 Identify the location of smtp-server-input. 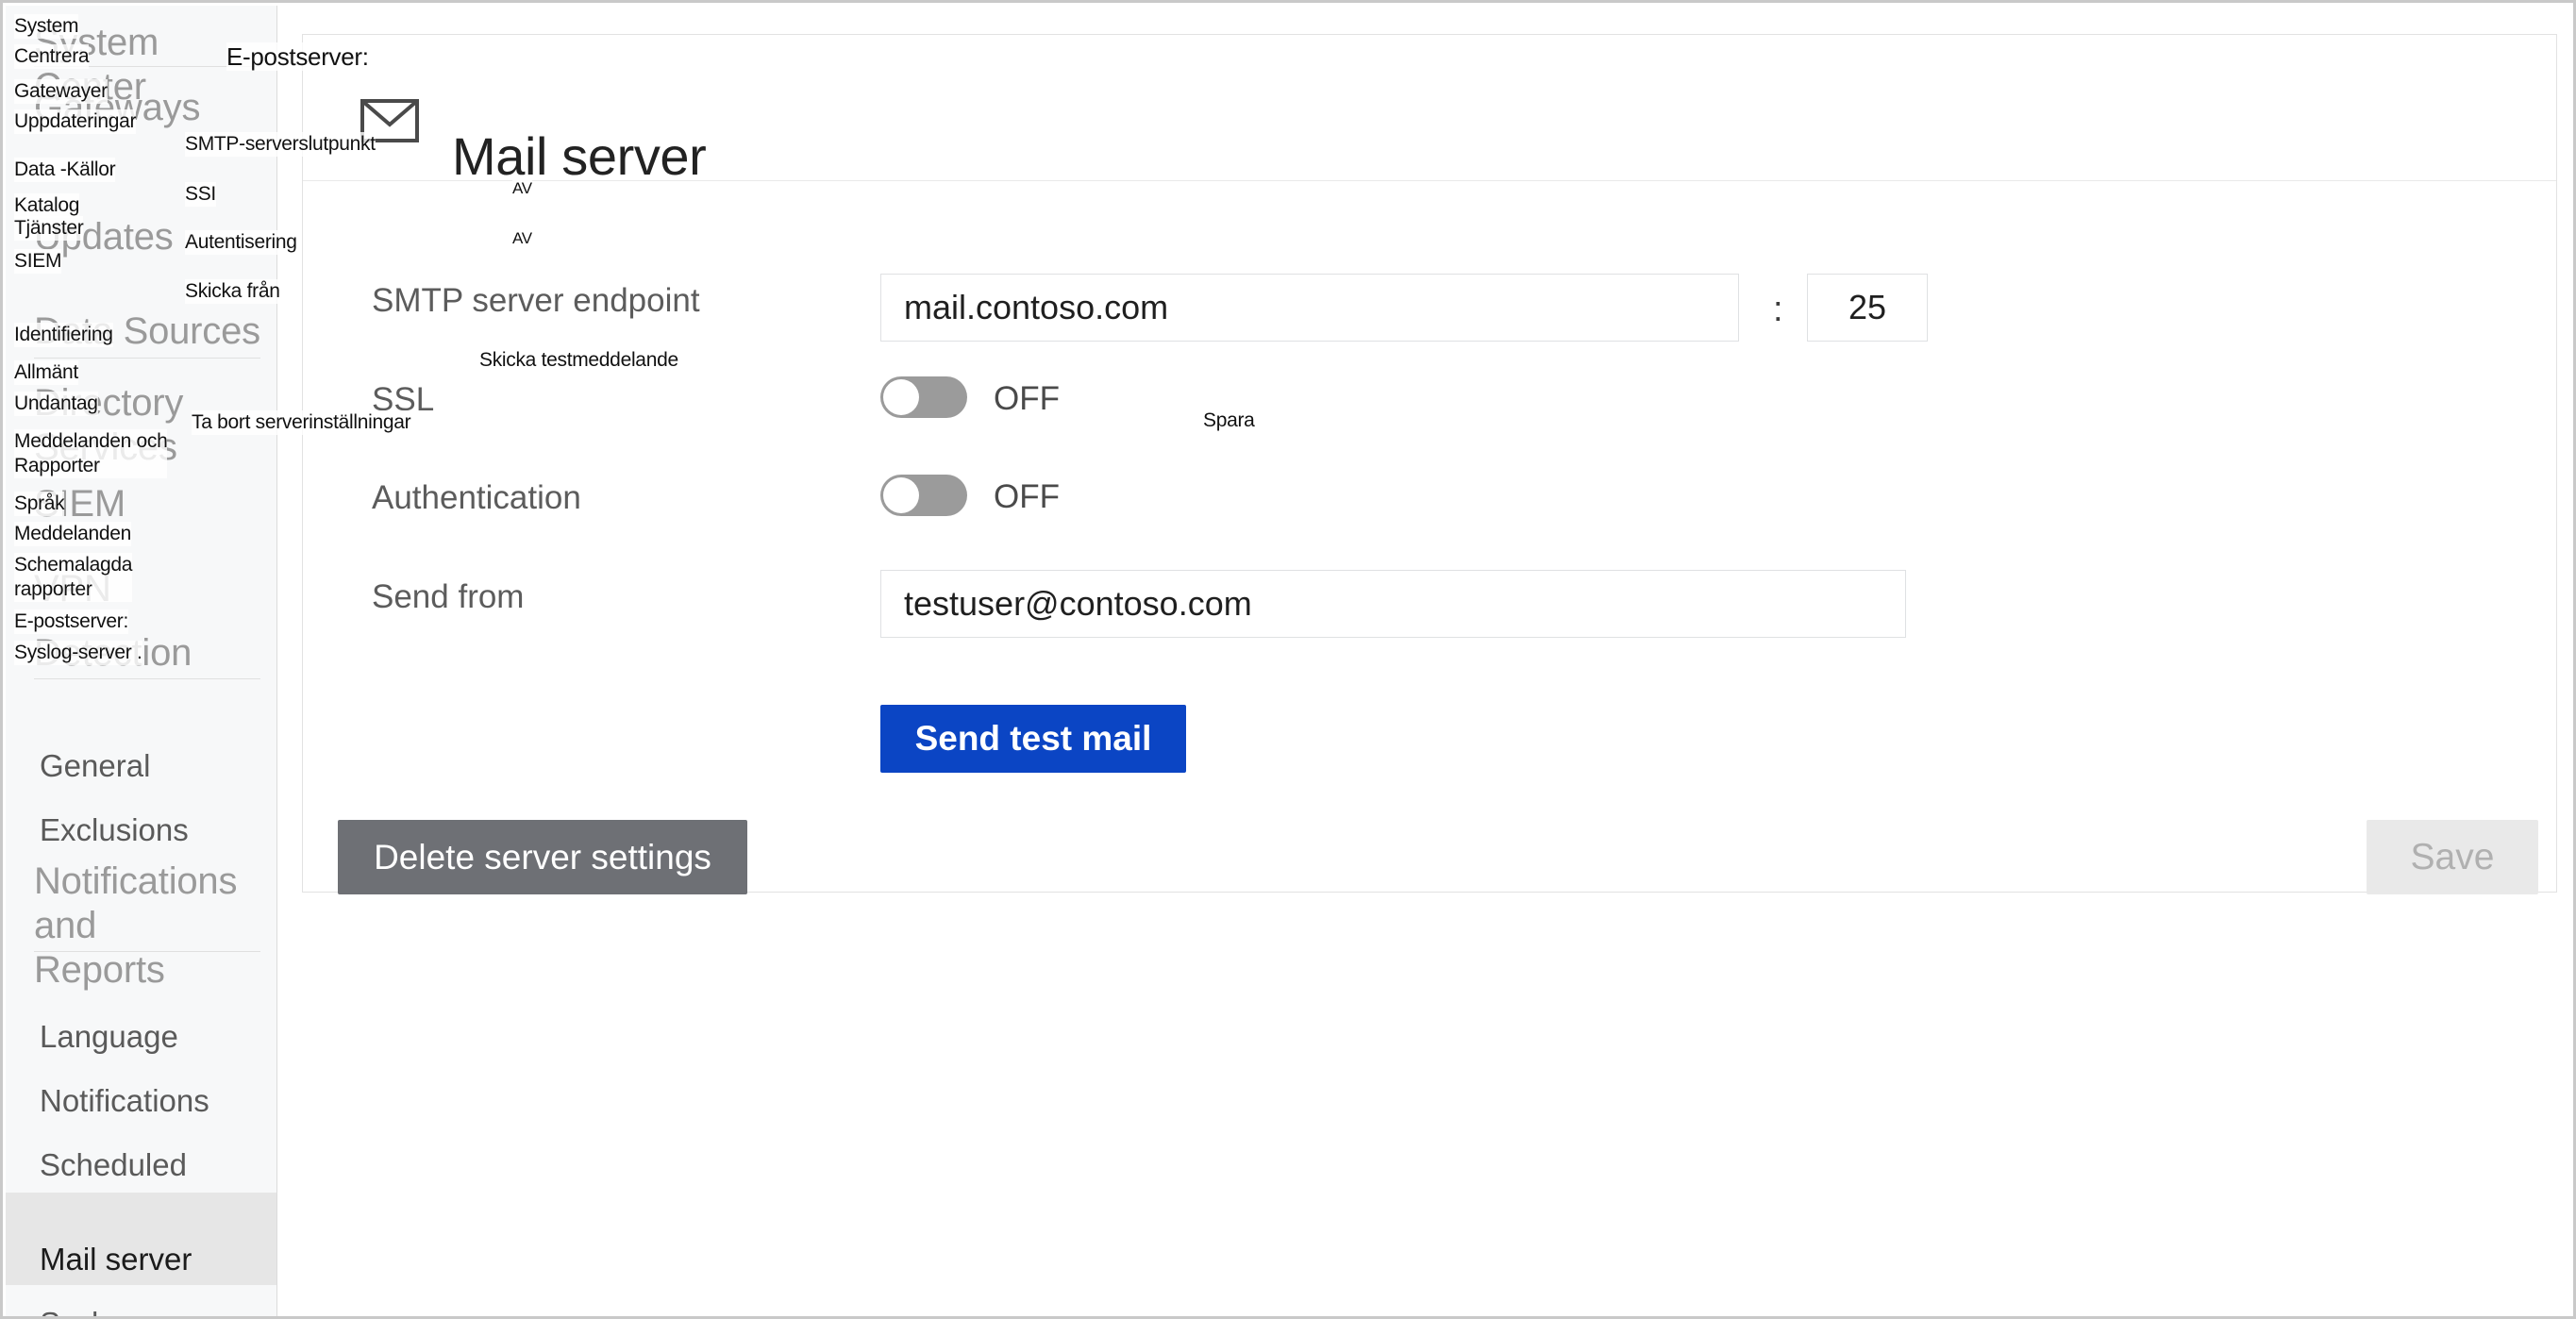
(1309, 308).